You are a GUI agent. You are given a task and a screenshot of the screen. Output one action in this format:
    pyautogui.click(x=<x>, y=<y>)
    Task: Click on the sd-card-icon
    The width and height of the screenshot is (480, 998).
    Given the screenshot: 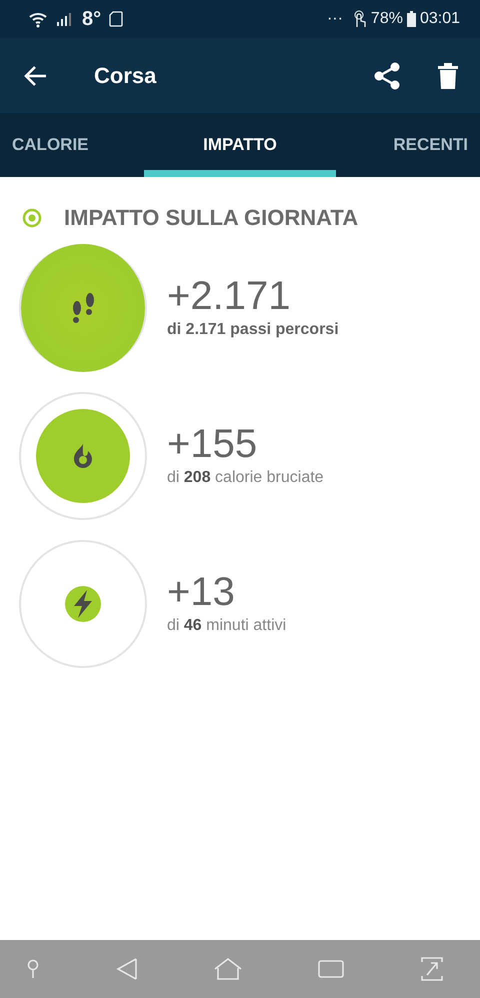 What is the action you would take?
    pyautogui.click(x=116, y=19)
    